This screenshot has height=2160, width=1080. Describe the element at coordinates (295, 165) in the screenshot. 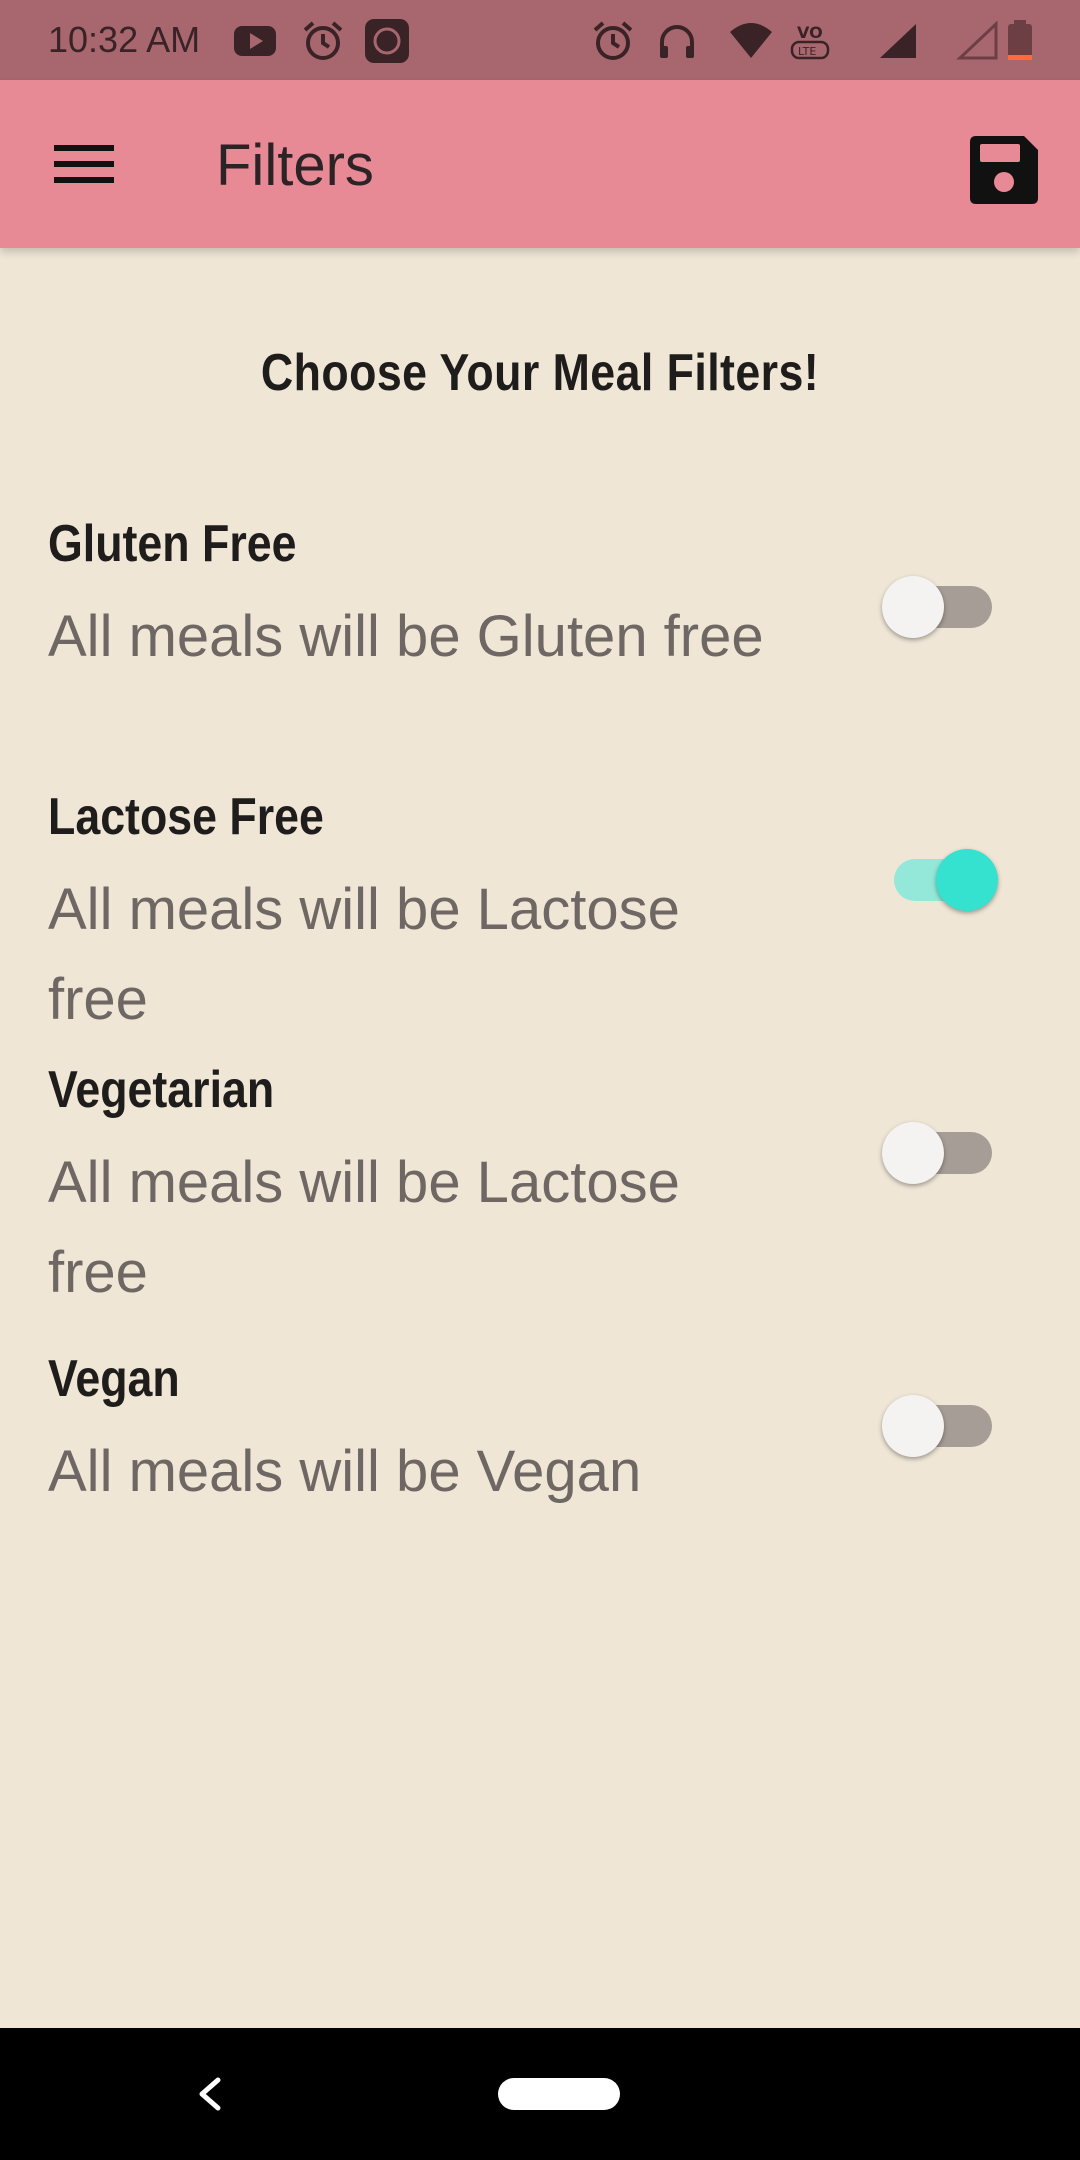

I see `app-title: Filters` at that location.